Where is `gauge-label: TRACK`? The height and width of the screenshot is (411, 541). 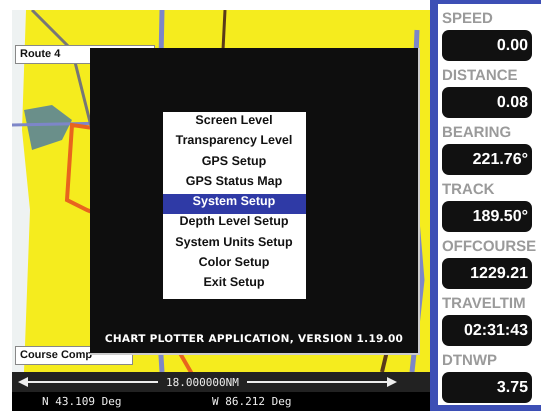
gauge-label: TRACK is located at coordinates (469, 190).